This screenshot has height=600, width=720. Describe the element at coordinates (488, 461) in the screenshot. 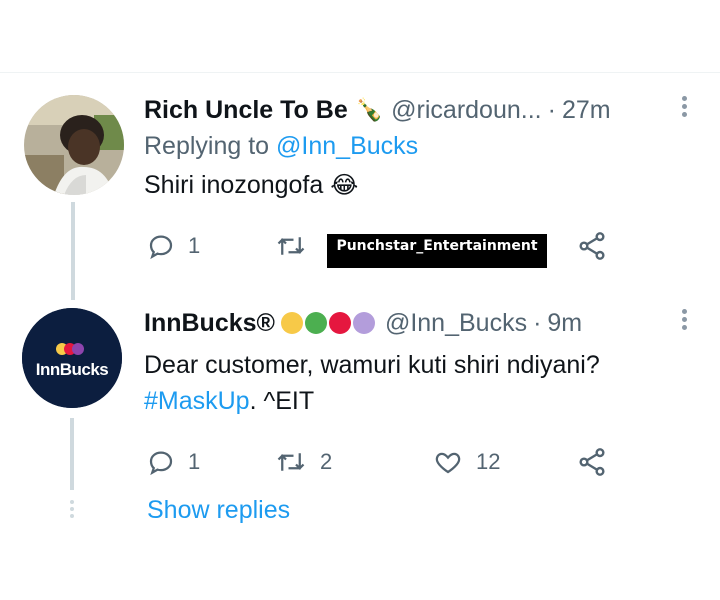

I see `like-count: 12` at that location.